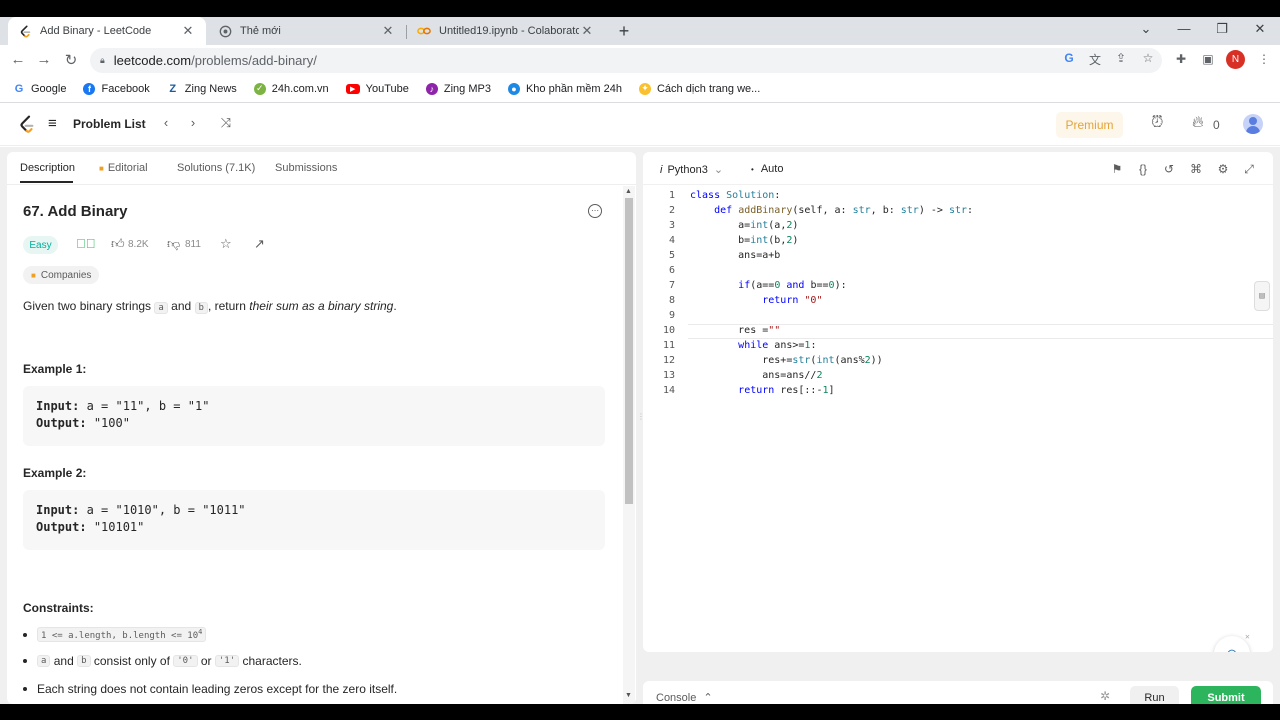 The width and height of the screenshot is (1280, 720). Describe the element at coordinates (116, 88) in the screenshot. I see `bookmark-facebook: f Facebook` at that location.